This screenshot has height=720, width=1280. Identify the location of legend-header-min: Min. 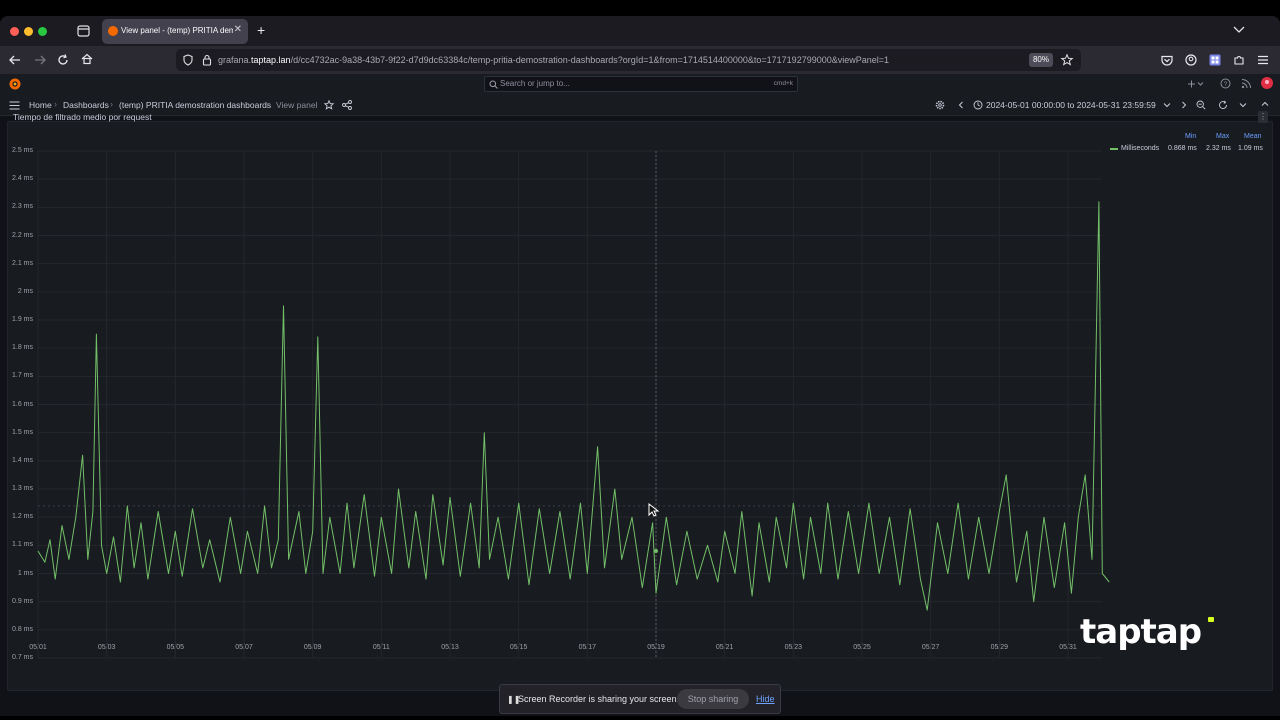
(1190, 136).